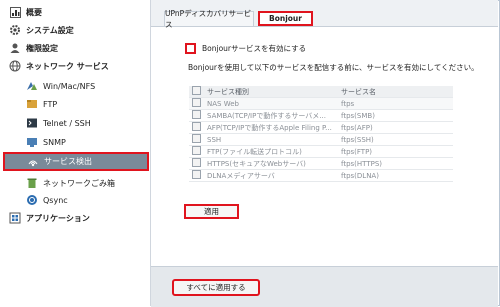 The height and width of the screenshot is (307, 500). I want to click on sidebar-item-label: 権限設定, so click(42, 48).